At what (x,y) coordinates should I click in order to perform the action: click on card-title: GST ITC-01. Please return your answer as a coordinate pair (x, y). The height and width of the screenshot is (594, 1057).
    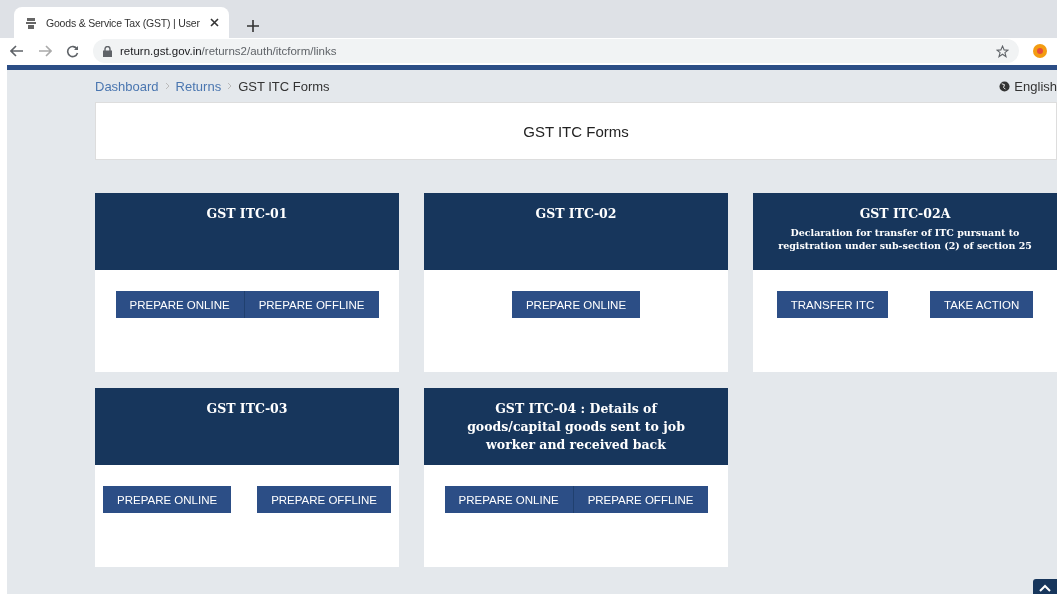
    Looking at the image, I should click on (247, 214).